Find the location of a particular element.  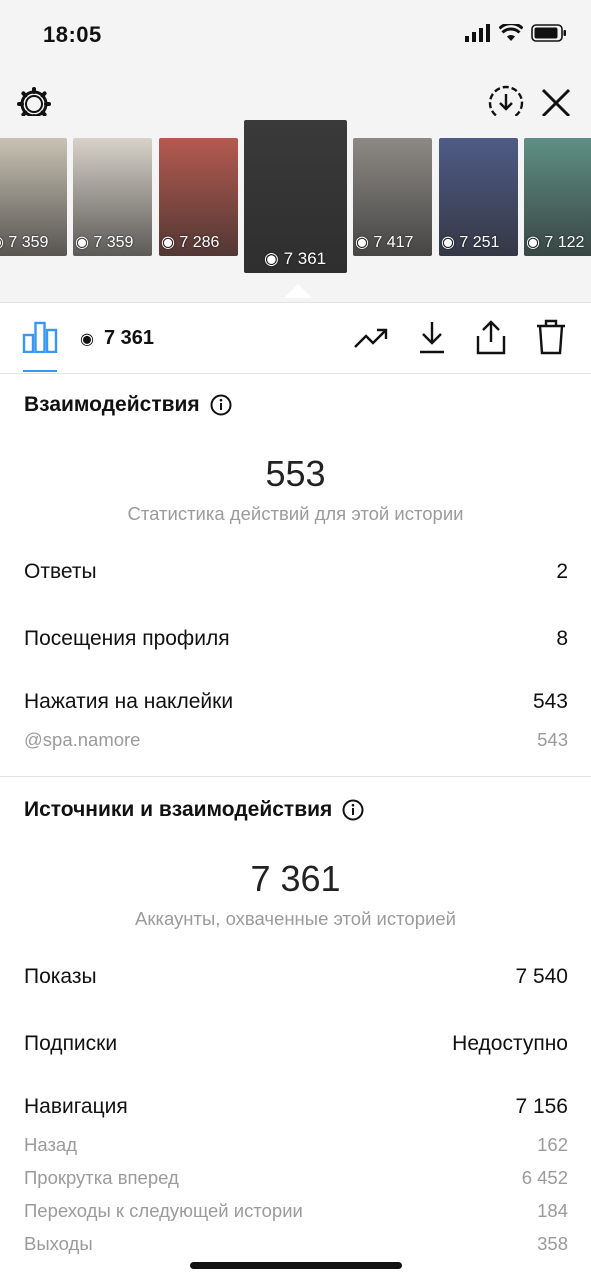

thumbnail-views: ◉ 7 417 is located at coordinates (384, 242).